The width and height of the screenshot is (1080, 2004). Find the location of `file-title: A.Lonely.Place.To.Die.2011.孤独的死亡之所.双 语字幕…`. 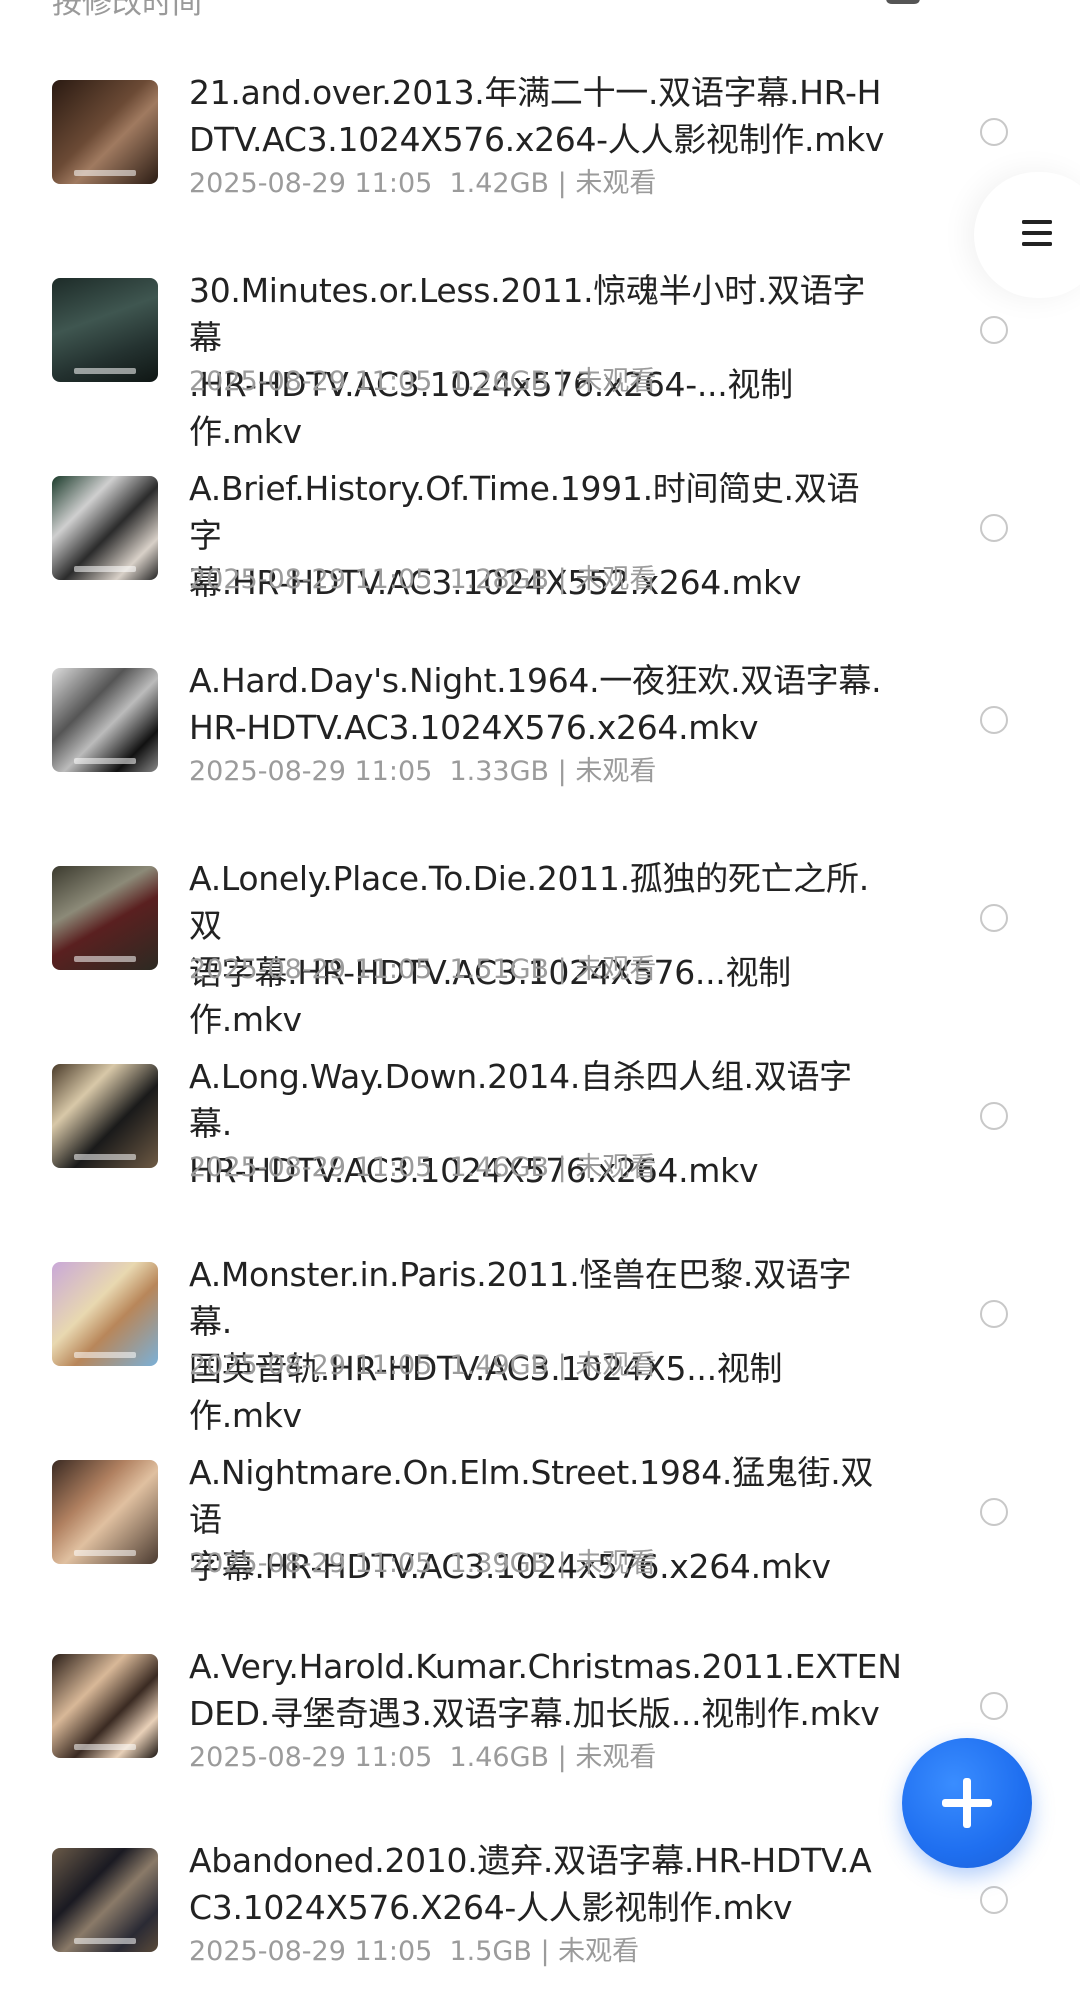

file-title: A.Lonely.Place.To.Die.2011.孤独的死亡之所.双 语字幕… is located at coordinates (529, 949).